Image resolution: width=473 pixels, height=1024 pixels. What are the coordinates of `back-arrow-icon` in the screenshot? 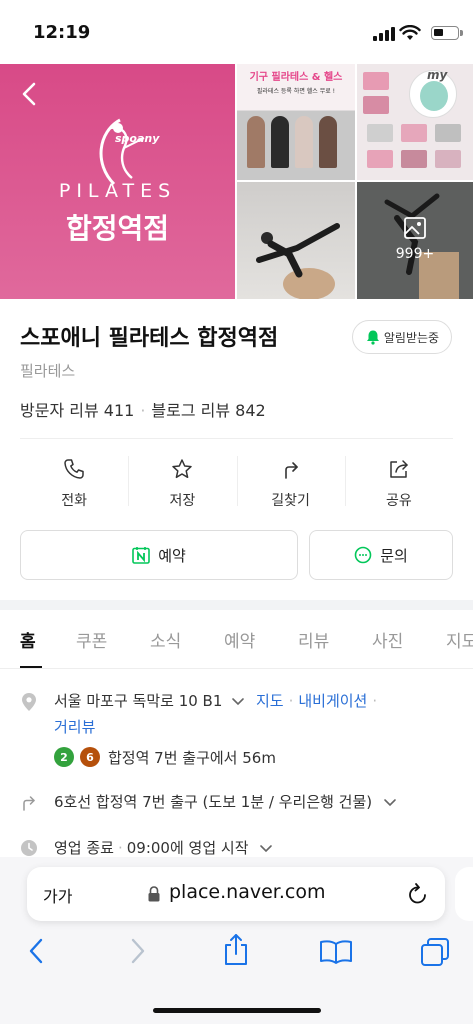 It's located at (30, 94).